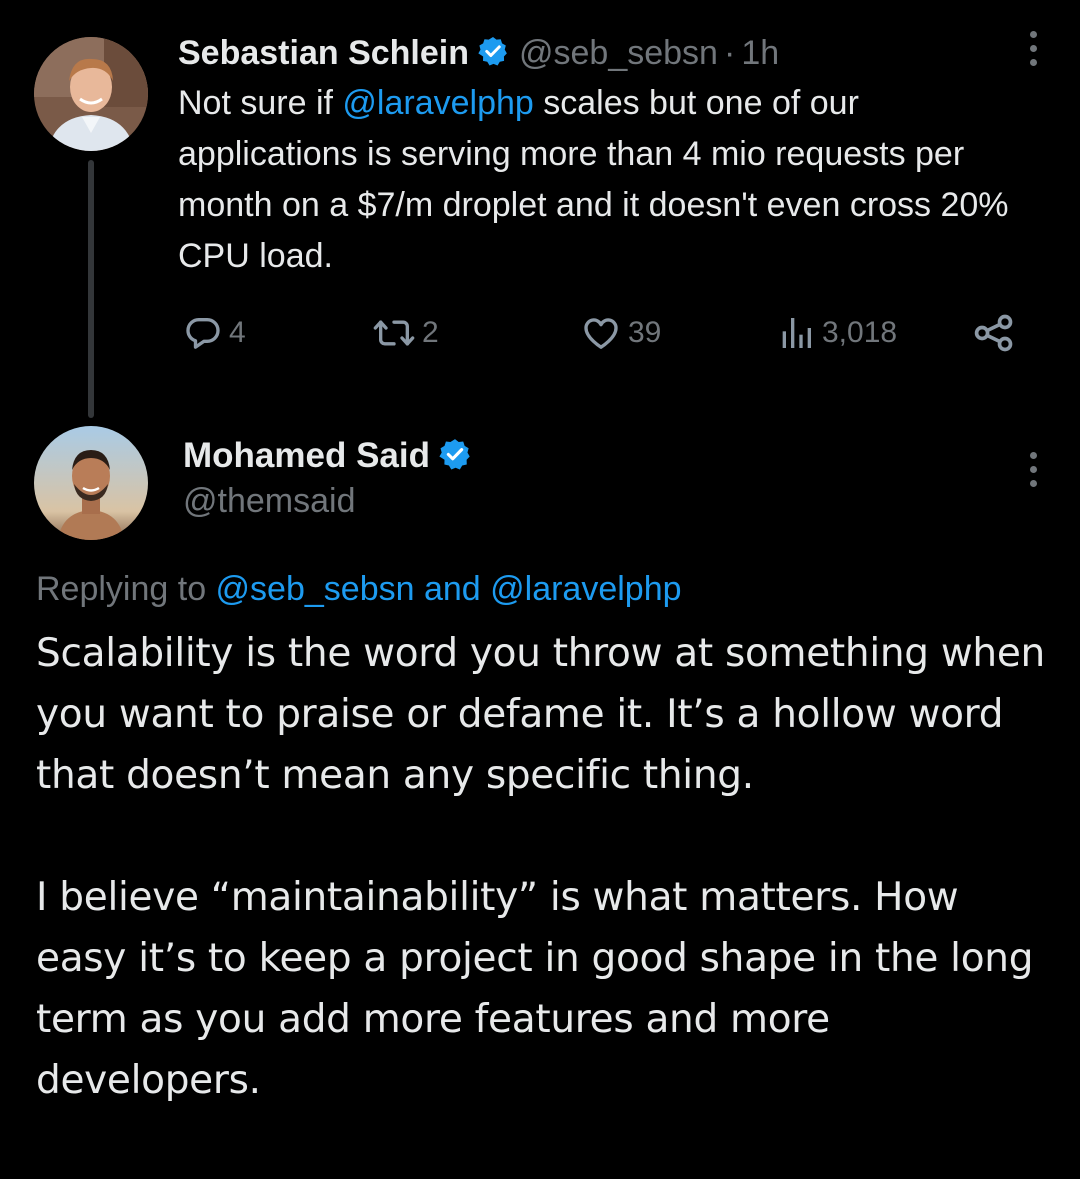 The height and width of the screenshot is (1179, 1080). I want to click on replying-mentions-link: @seb_sebsn and @laravelphp, so click(449, 589).